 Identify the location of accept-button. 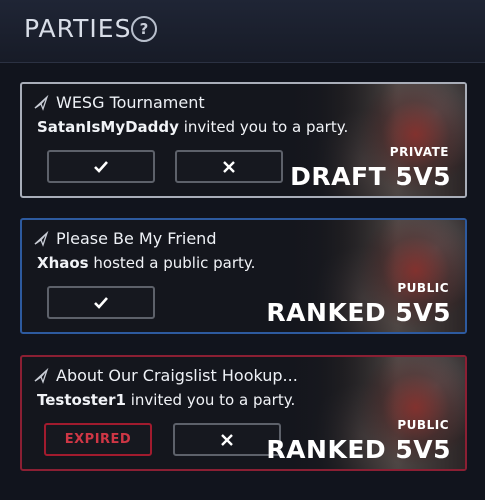
(101, 166).